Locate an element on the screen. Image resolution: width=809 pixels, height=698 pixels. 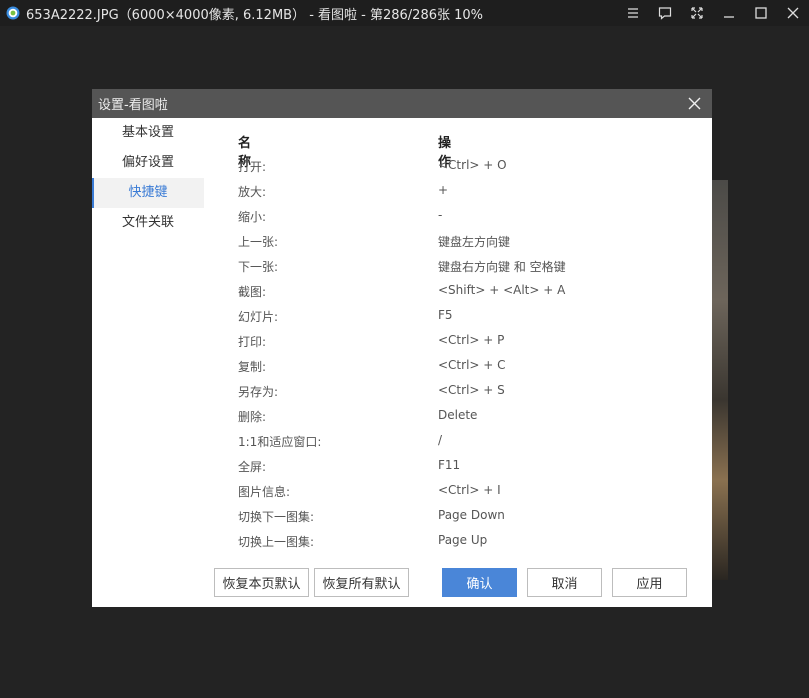
shortcut-name: 缩小: is located at coordinates (252, 217).